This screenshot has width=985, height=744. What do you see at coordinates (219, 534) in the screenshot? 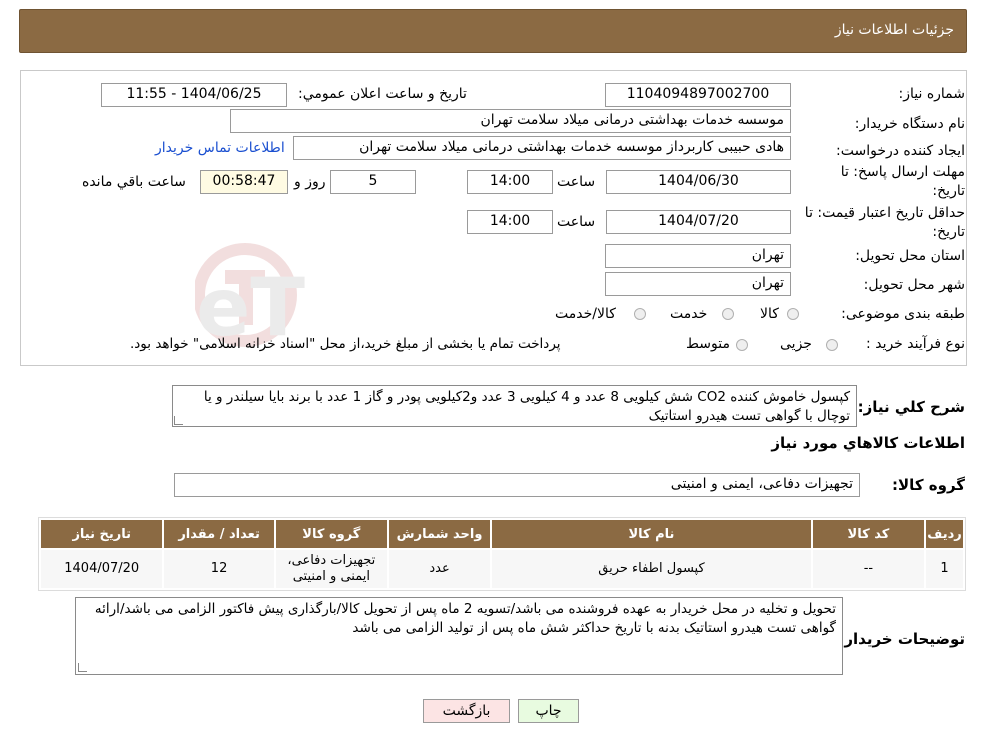
I see `col-header-qty: تعداد / مقدار` at bounding box center [219, 534].